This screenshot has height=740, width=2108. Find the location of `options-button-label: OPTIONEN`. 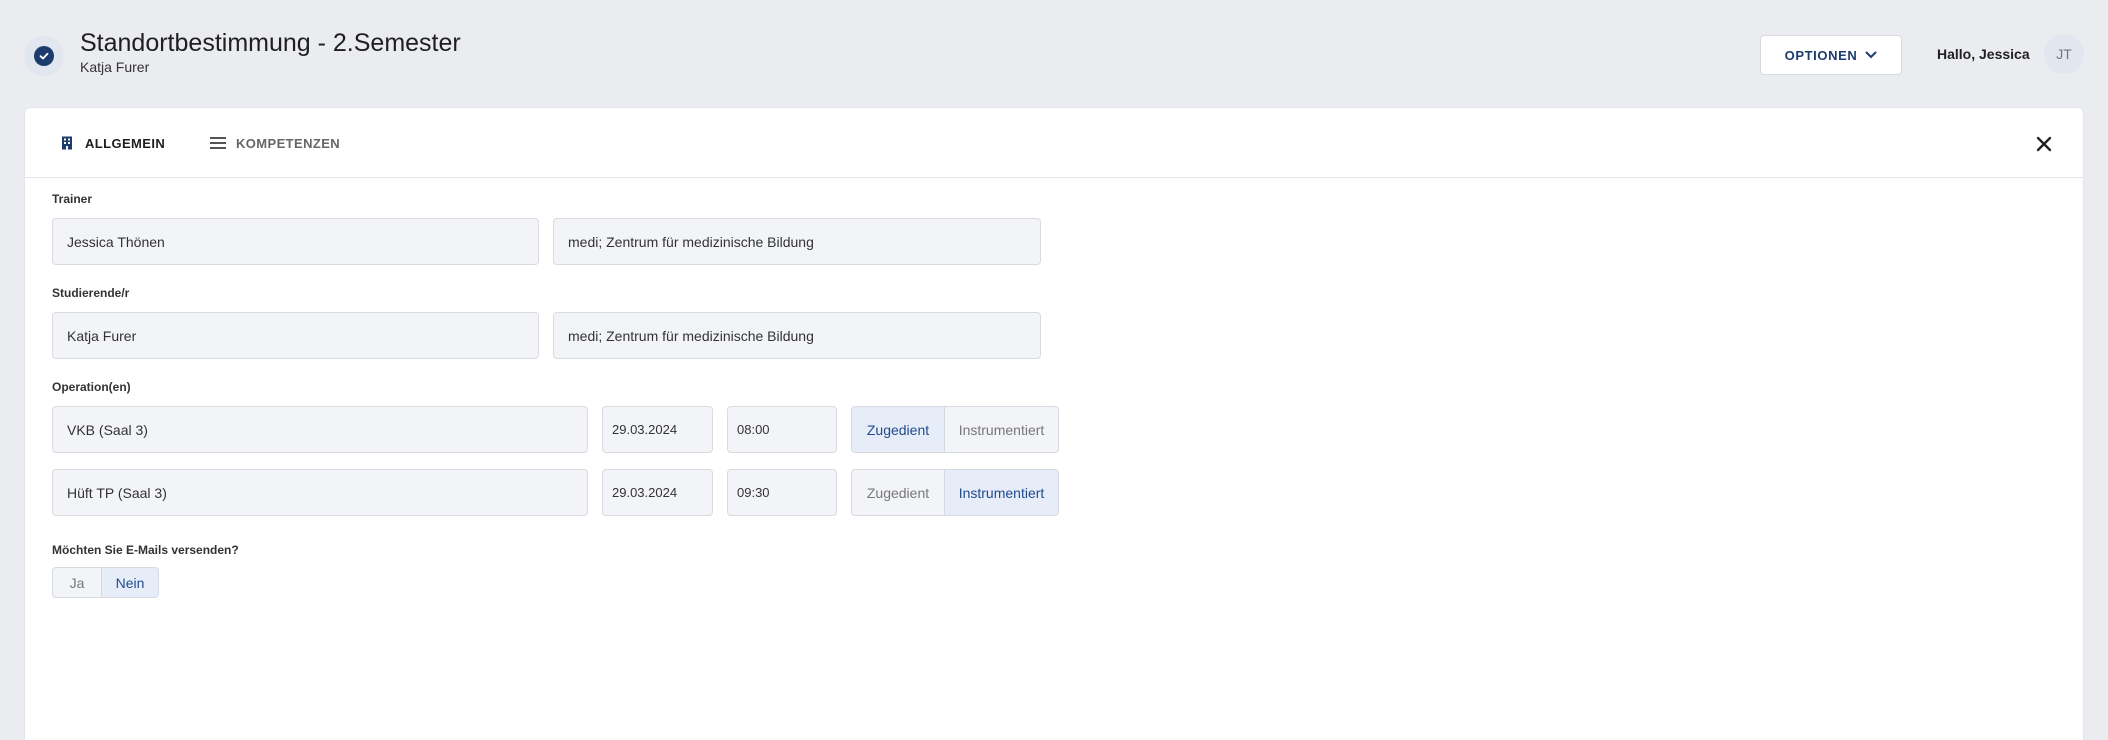

options-button-label: OPTIONEN is located at coordinates (1821, 55).